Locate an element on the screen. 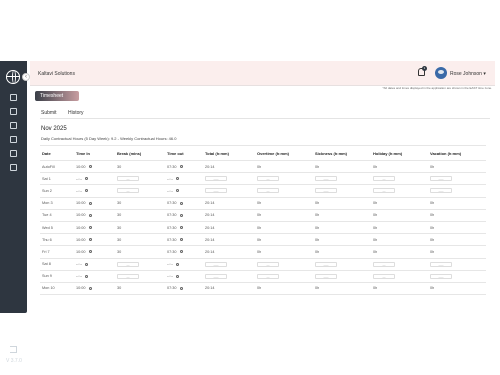 This screenshot has height=375, width=500. chart-icon is located at coordinates (13, 139).